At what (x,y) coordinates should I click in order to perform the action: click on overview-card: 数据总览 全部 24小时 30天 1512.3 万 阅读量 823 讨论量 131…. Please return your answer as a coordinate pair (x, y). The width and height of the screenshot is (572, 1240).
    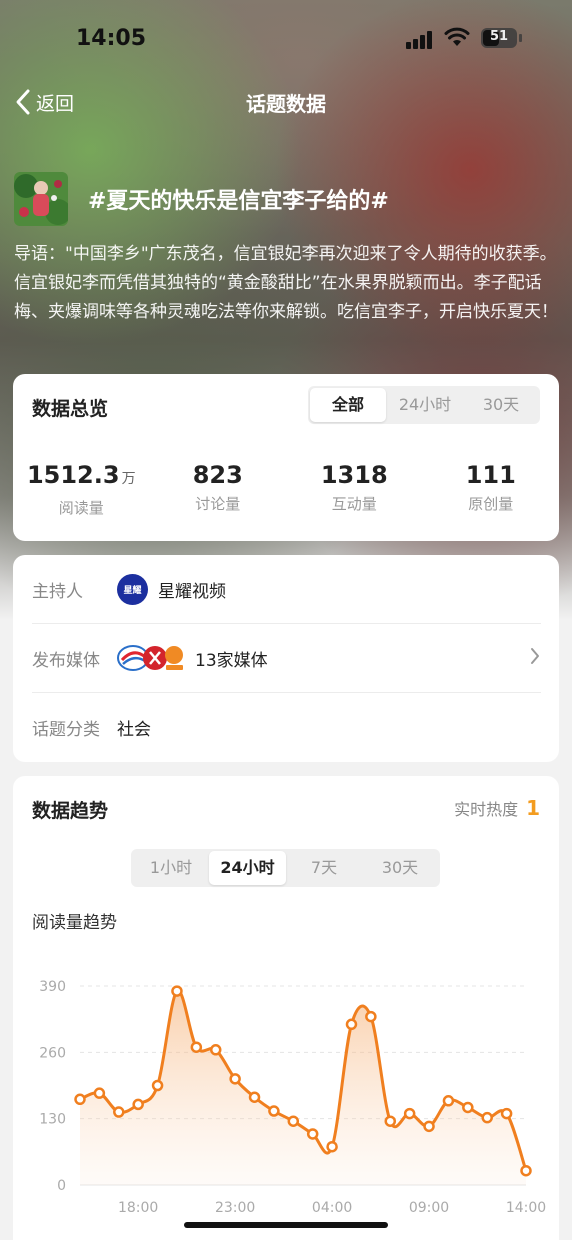
    Looking at the image, I should click on (286, 457).